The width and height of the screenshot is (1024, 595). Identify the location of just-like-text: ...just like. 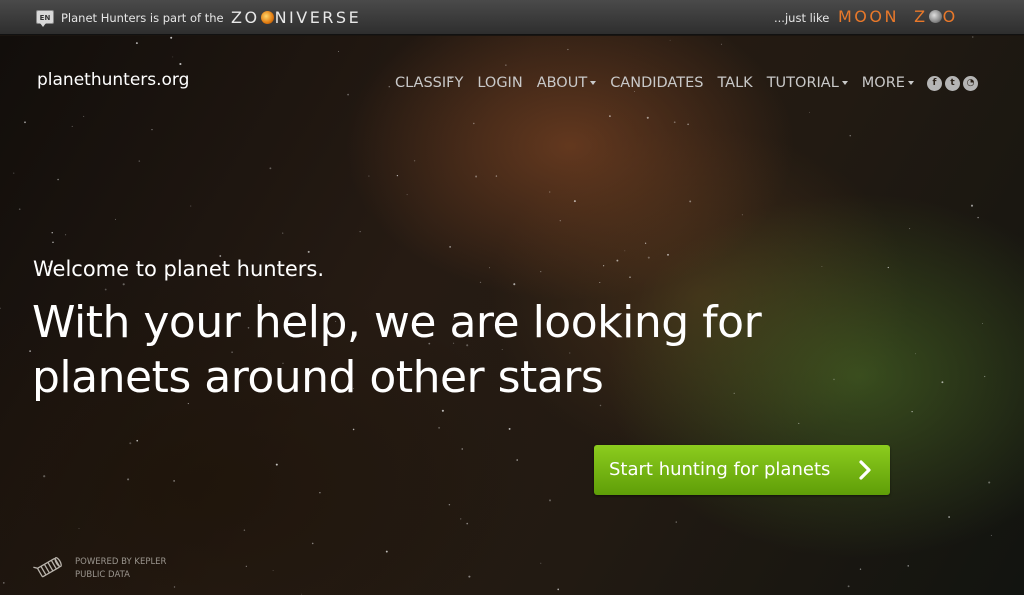
(802, 18).